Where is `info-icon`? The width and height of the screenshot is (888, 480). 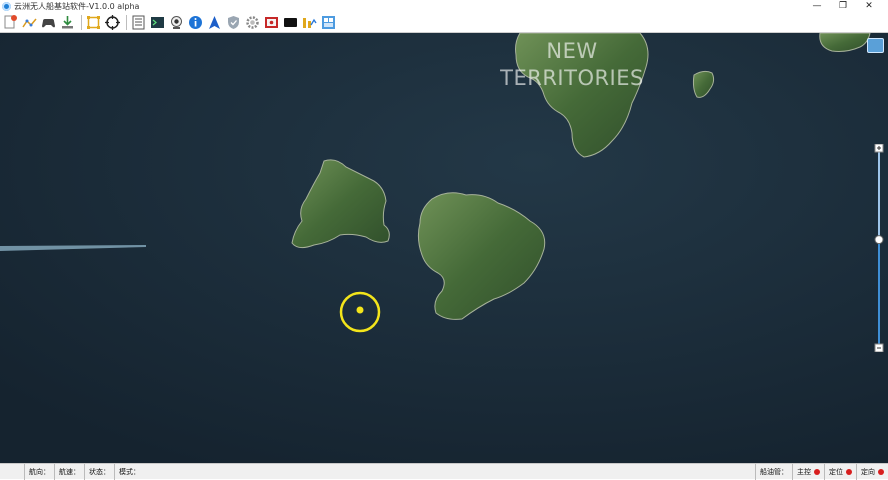
info-icon is located at coordinates (195, 22).